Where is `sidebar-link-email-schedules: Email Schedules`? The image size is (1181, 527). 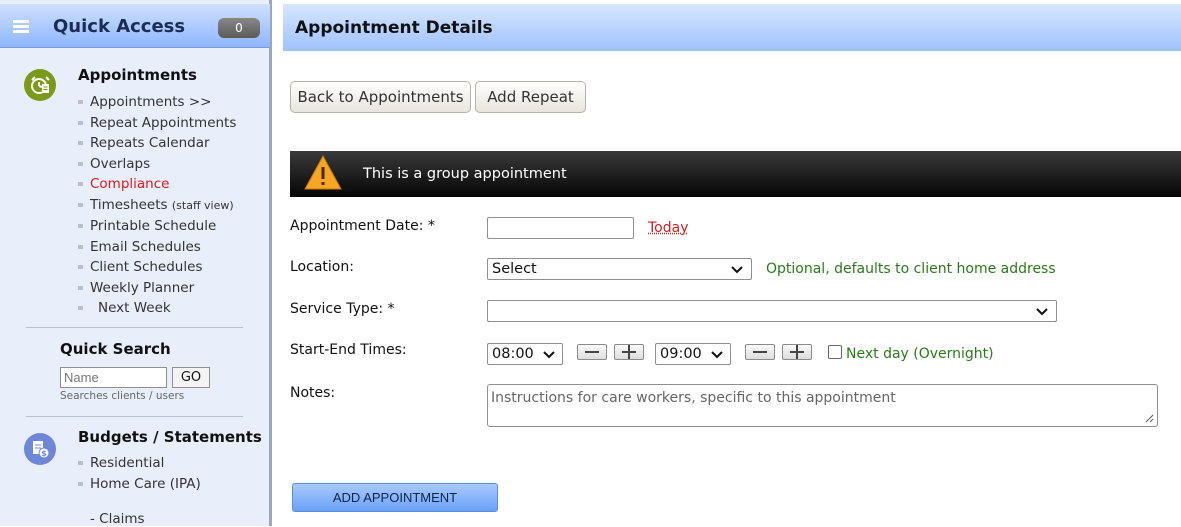
sidebar-link-email-schedules: Email Schedules is located at coordinates (157, 247).